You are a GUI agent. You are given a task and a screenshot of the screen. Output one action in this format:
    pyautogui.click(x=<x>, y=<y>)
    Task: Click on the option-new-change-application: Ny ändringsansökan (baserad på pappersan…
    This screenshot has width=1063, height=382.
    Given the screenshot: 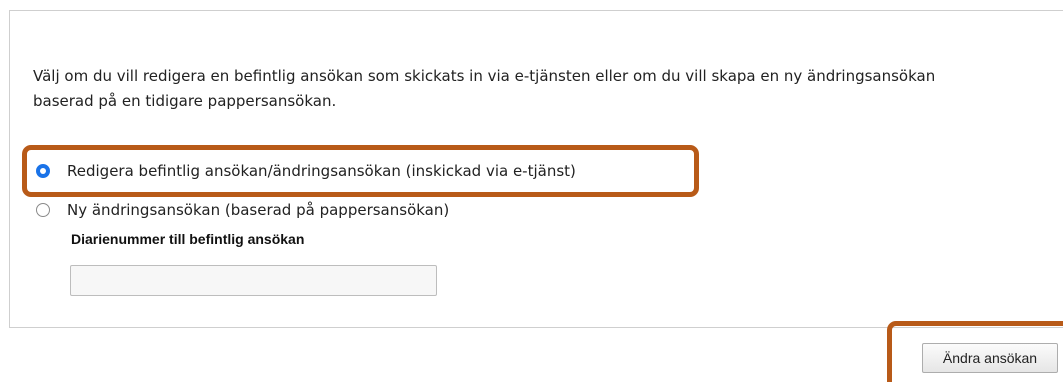 What is the action you would take?
    pyautogui.click(x=242, y=210)
    